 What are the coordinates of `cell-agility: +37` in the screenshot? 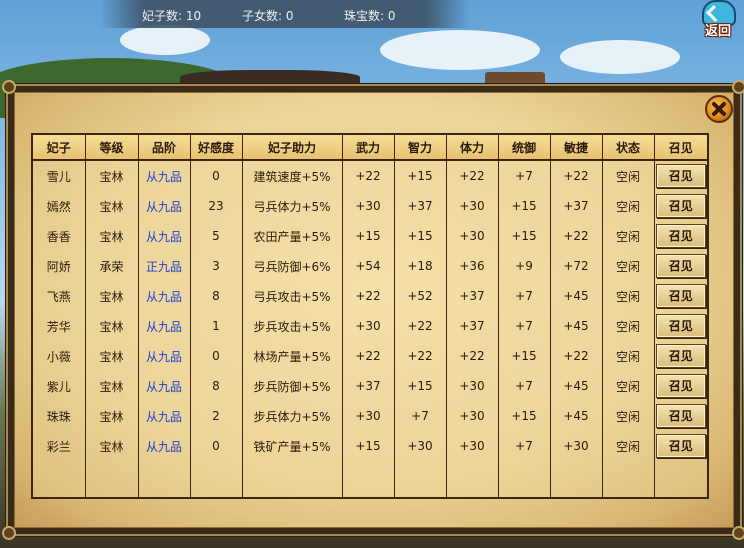 It's located at (576, 206).